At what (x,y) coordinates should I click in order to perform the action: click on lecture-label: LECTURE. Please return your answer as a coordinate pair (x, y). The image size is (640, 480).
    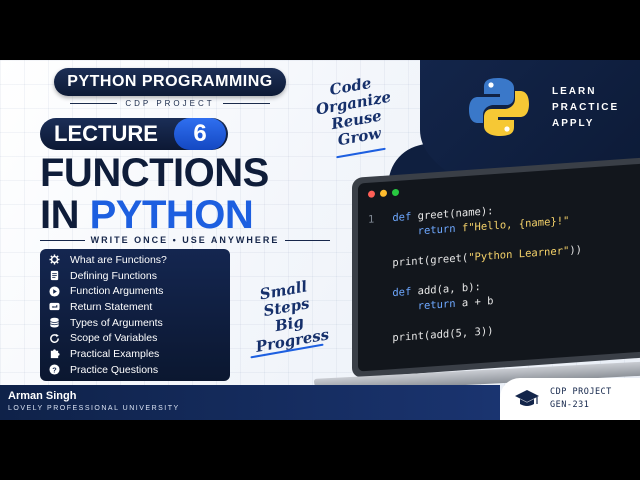
    Looking at the image, I should click on (106, 133).